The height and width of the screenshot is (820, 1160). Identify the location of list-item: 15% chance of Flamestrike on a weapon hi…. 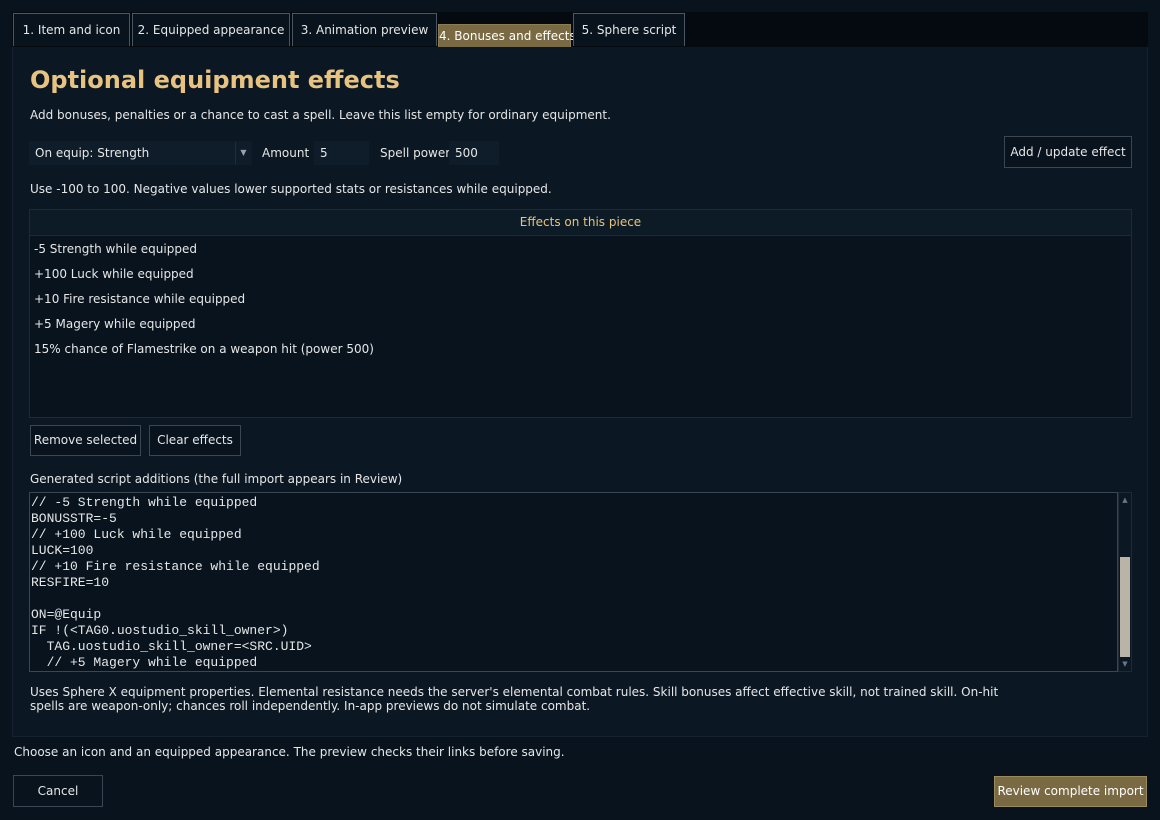
(204, 349).